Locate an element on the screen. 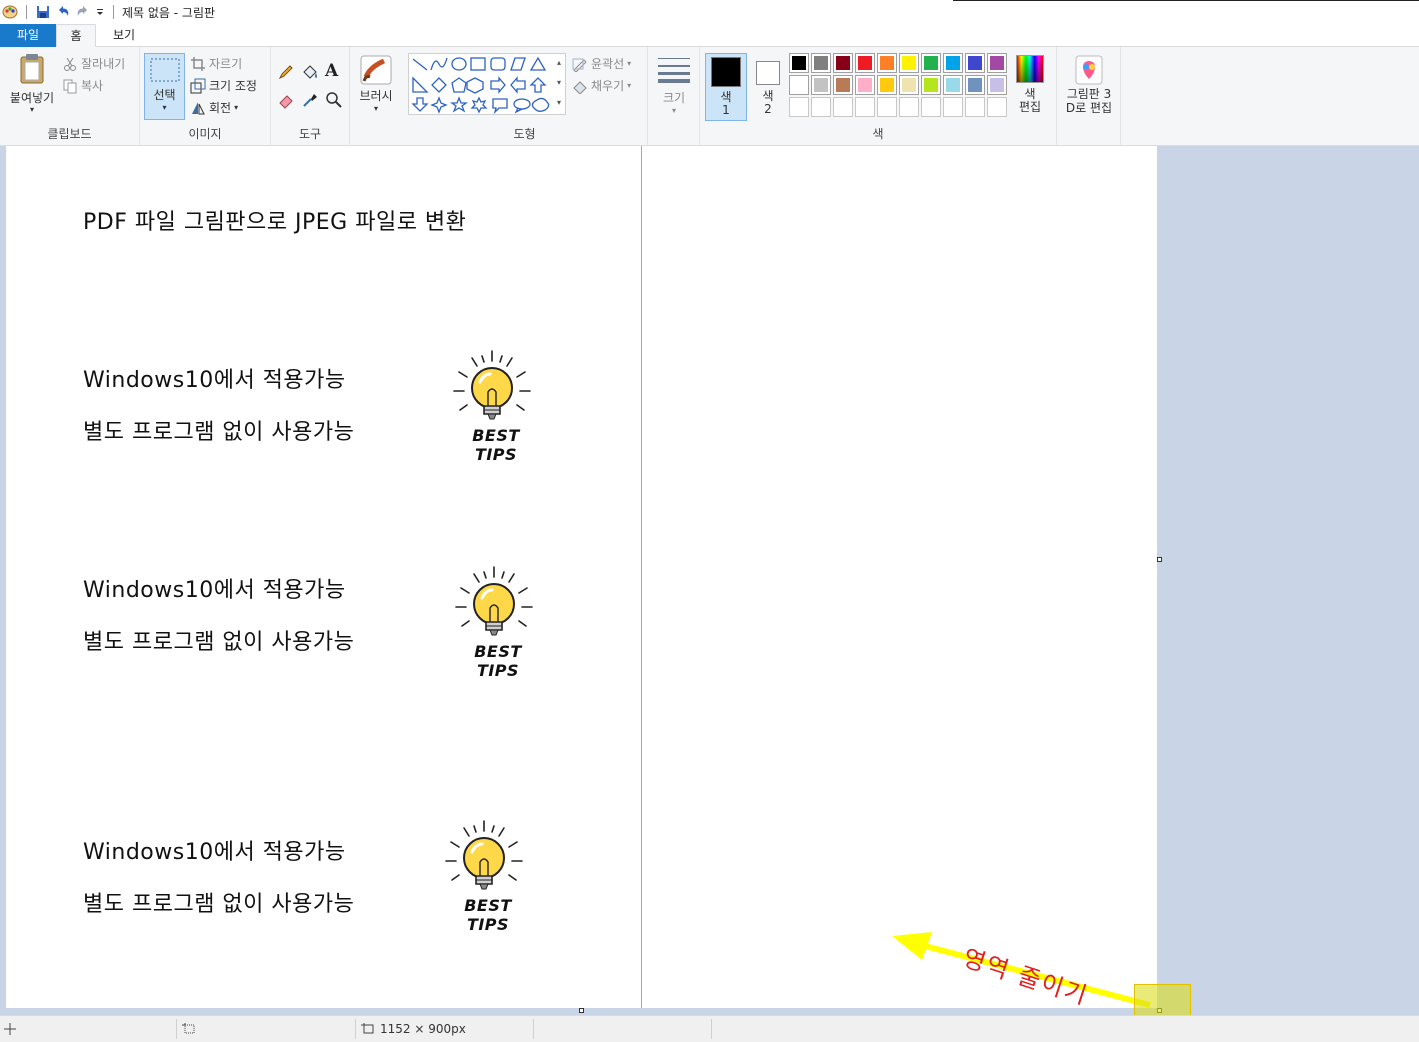 The image size is (1419, 1042). redo-icon is located at coordinates (83, 12).